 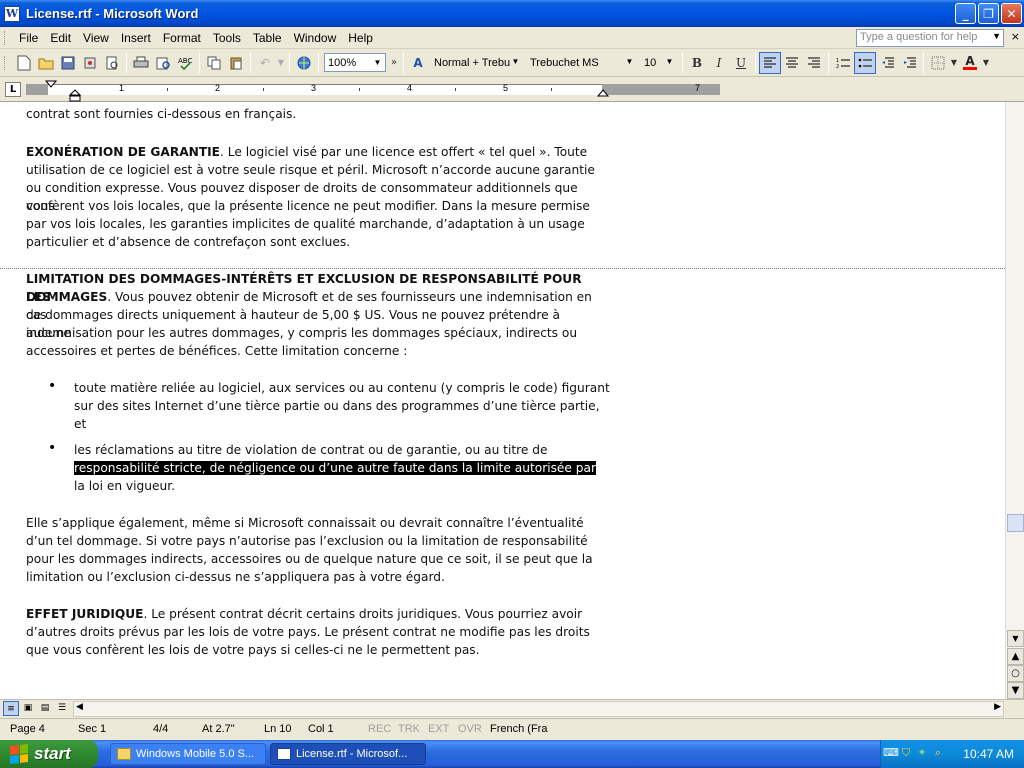 What do you see at coordinates (1015, 656) in the screenshot?
I see `previous-page-icon: ▲` at bounding box center [1015, 656].